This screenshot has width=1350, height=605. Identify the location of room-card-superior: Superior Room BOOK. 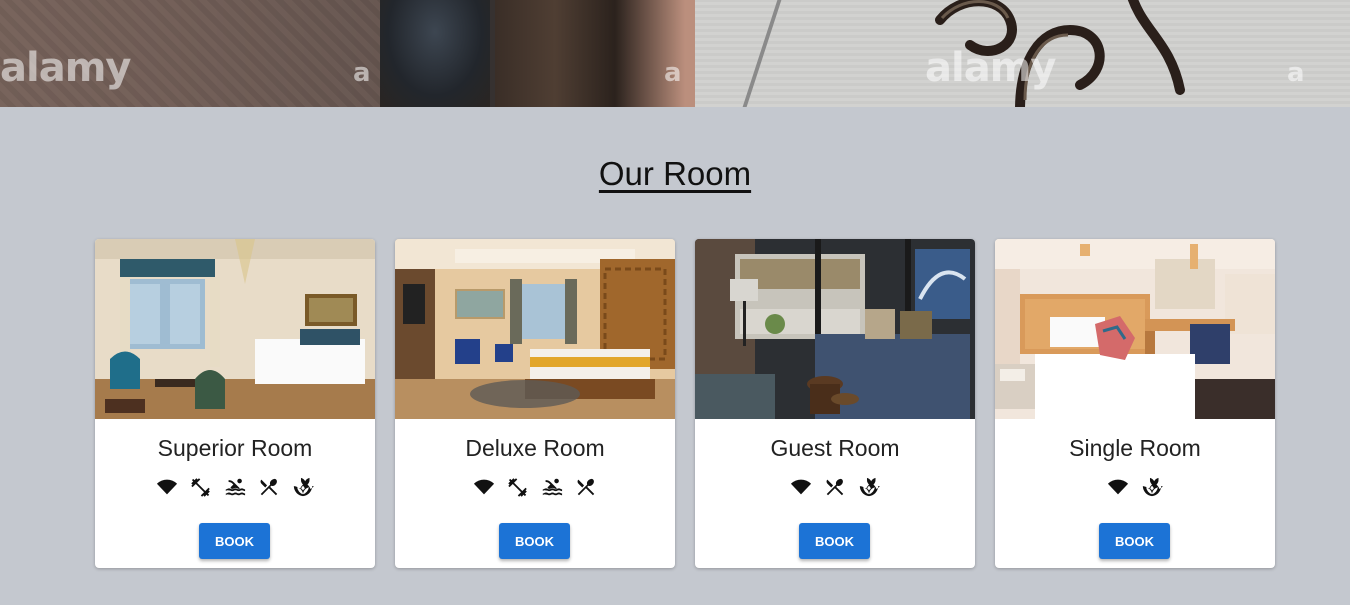
(235, 403).